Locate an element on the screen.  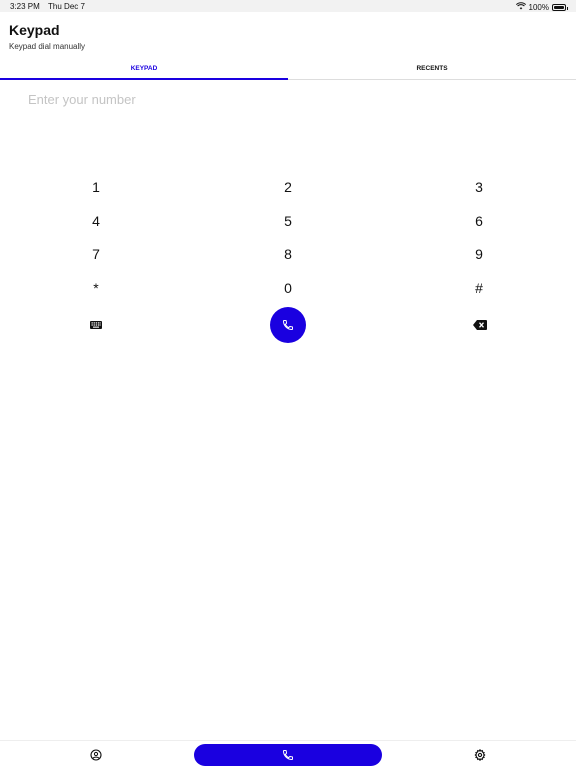
number-input is located at coordinates (288, 99).